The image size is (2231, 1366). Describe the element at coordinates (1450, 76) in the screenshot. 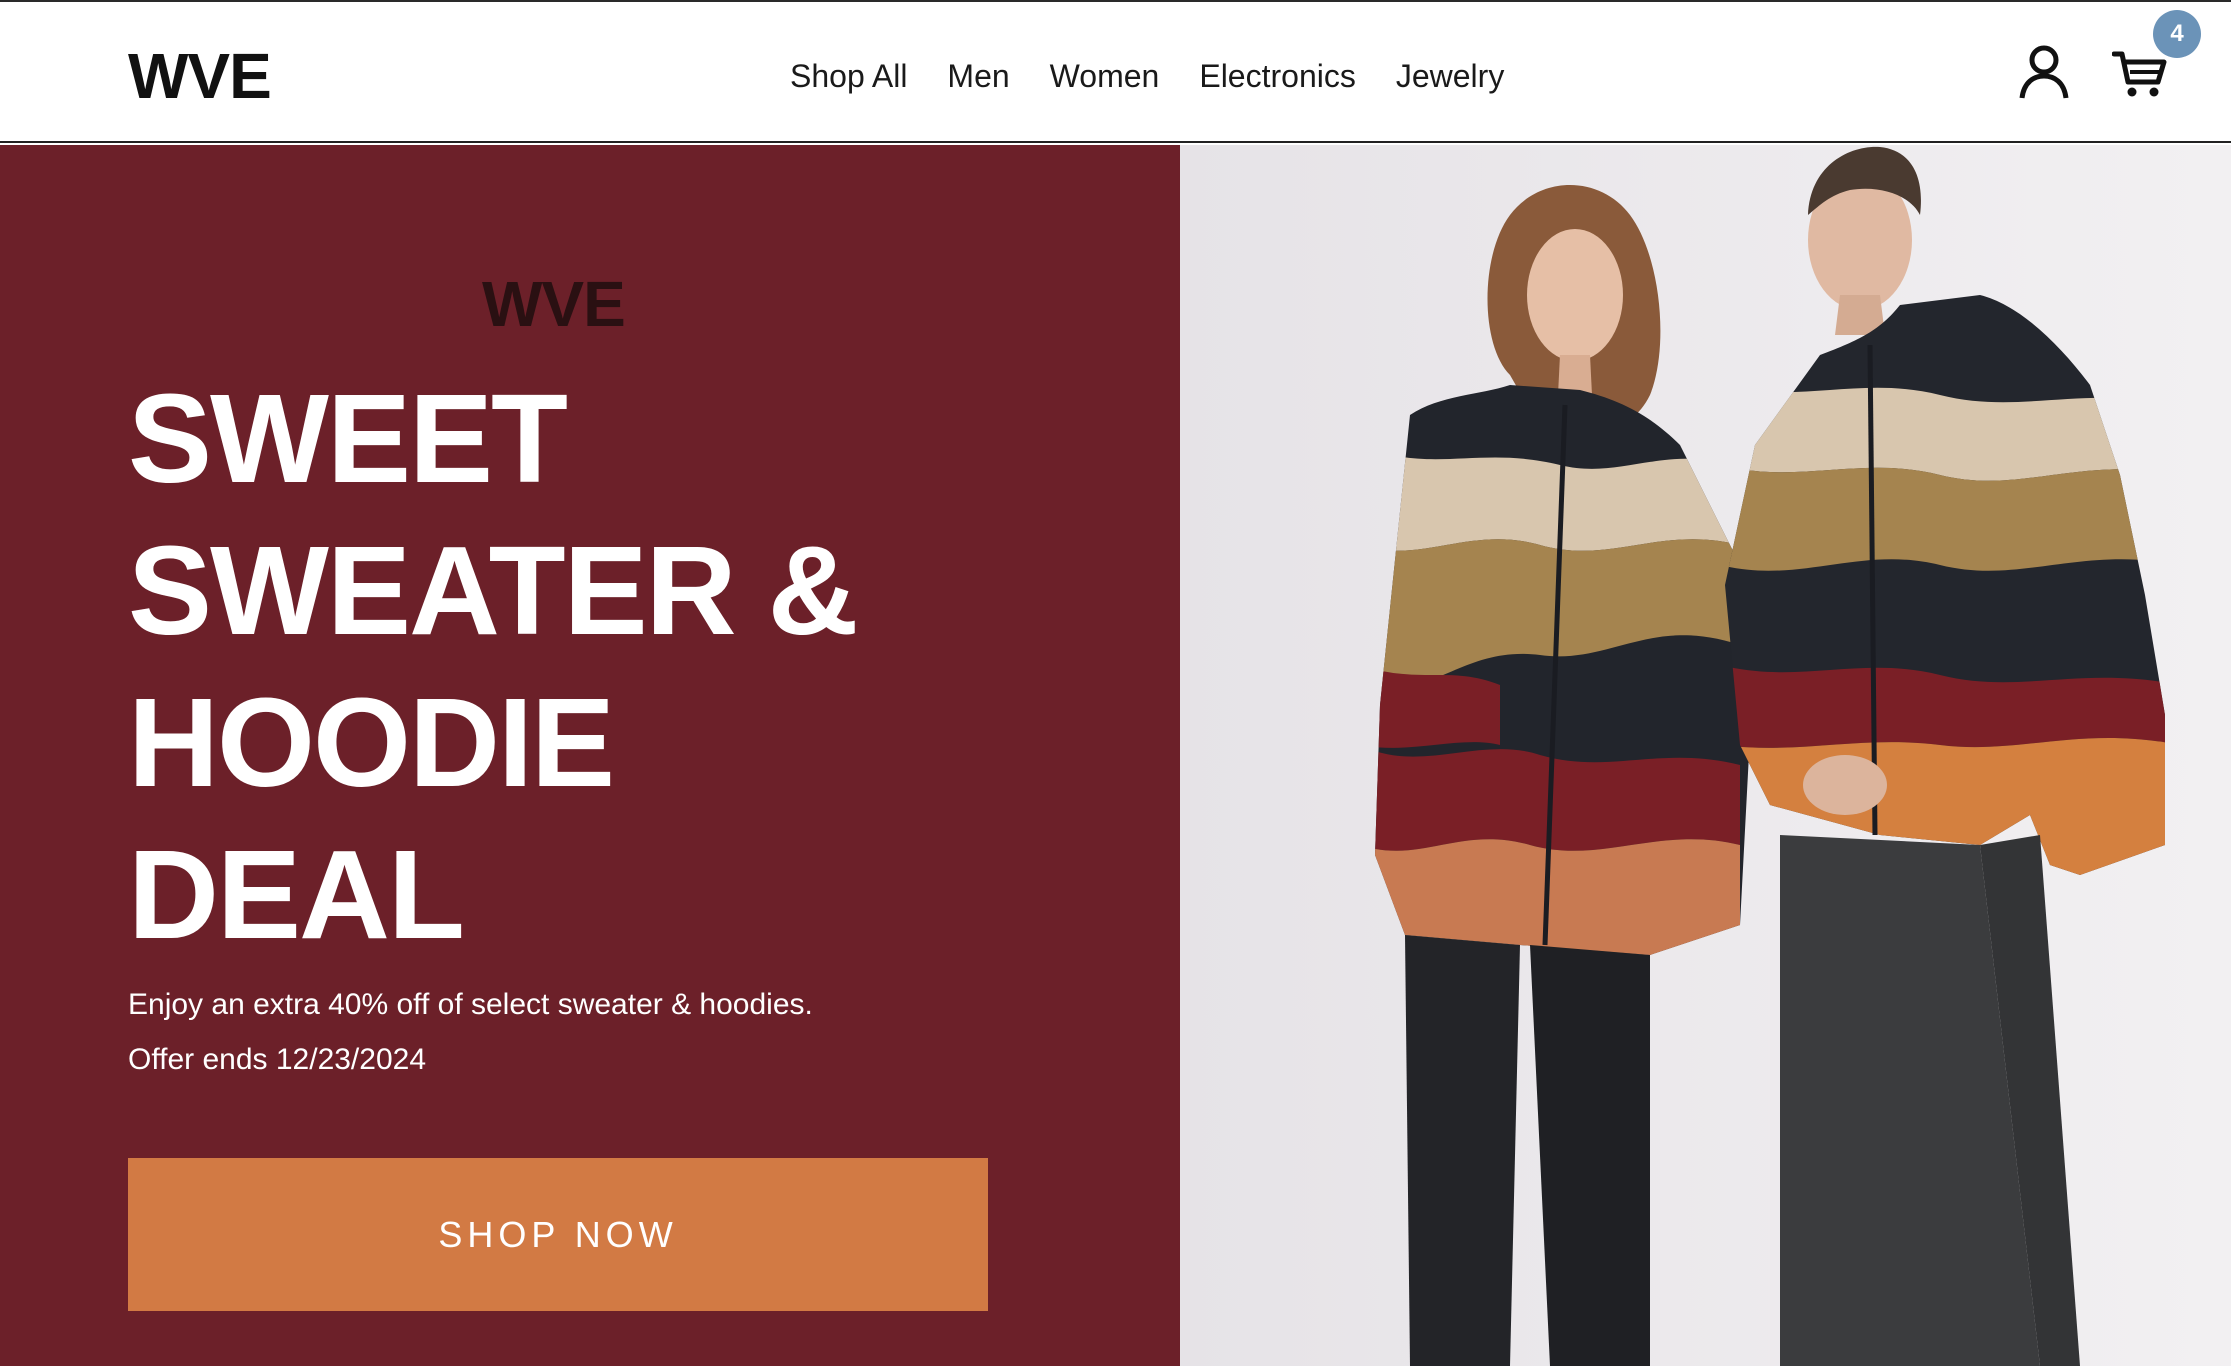

I see `nav-jewelry: Jewelry` at that location.